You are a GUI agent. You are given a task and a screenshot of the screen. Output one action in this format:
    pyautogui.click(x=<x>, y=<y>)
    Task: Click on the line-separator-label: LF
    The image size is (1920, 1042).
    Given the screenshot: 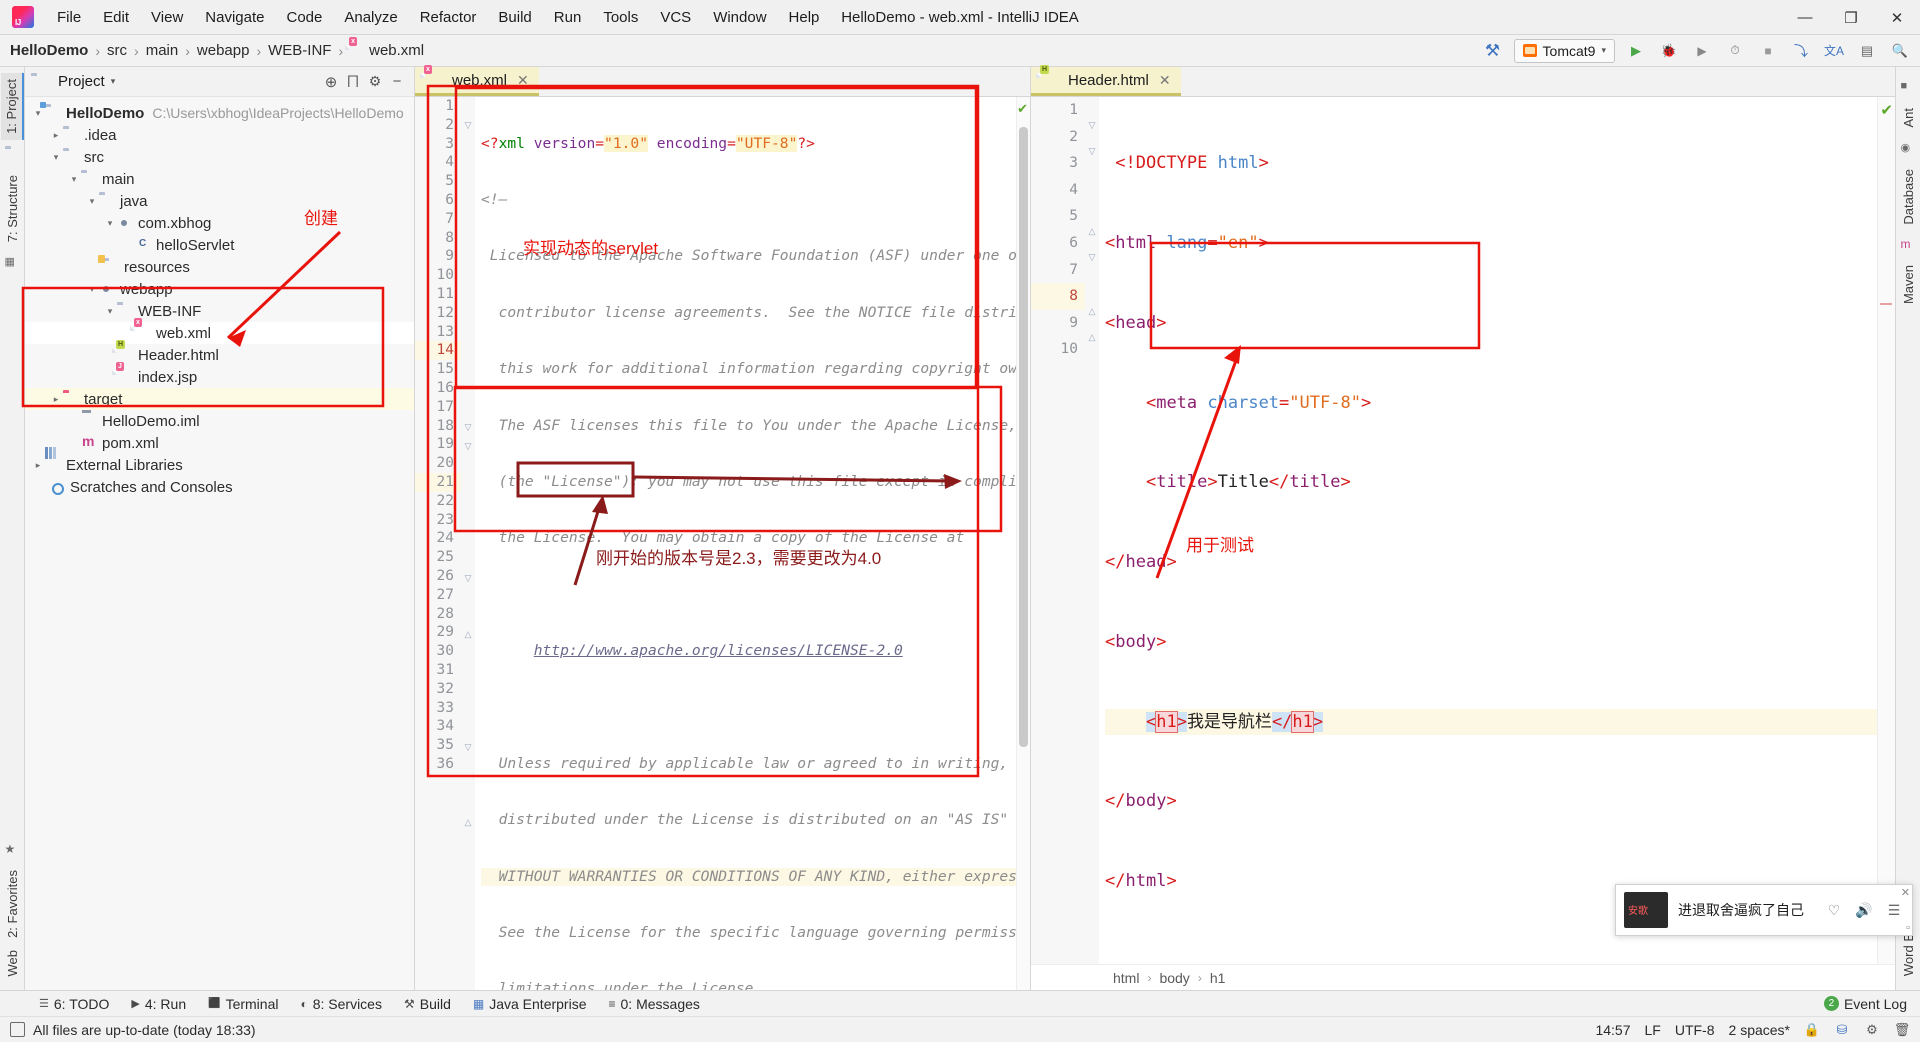 What is the action you would take?
    pyautogui.click(x=1653, y=1030)
    